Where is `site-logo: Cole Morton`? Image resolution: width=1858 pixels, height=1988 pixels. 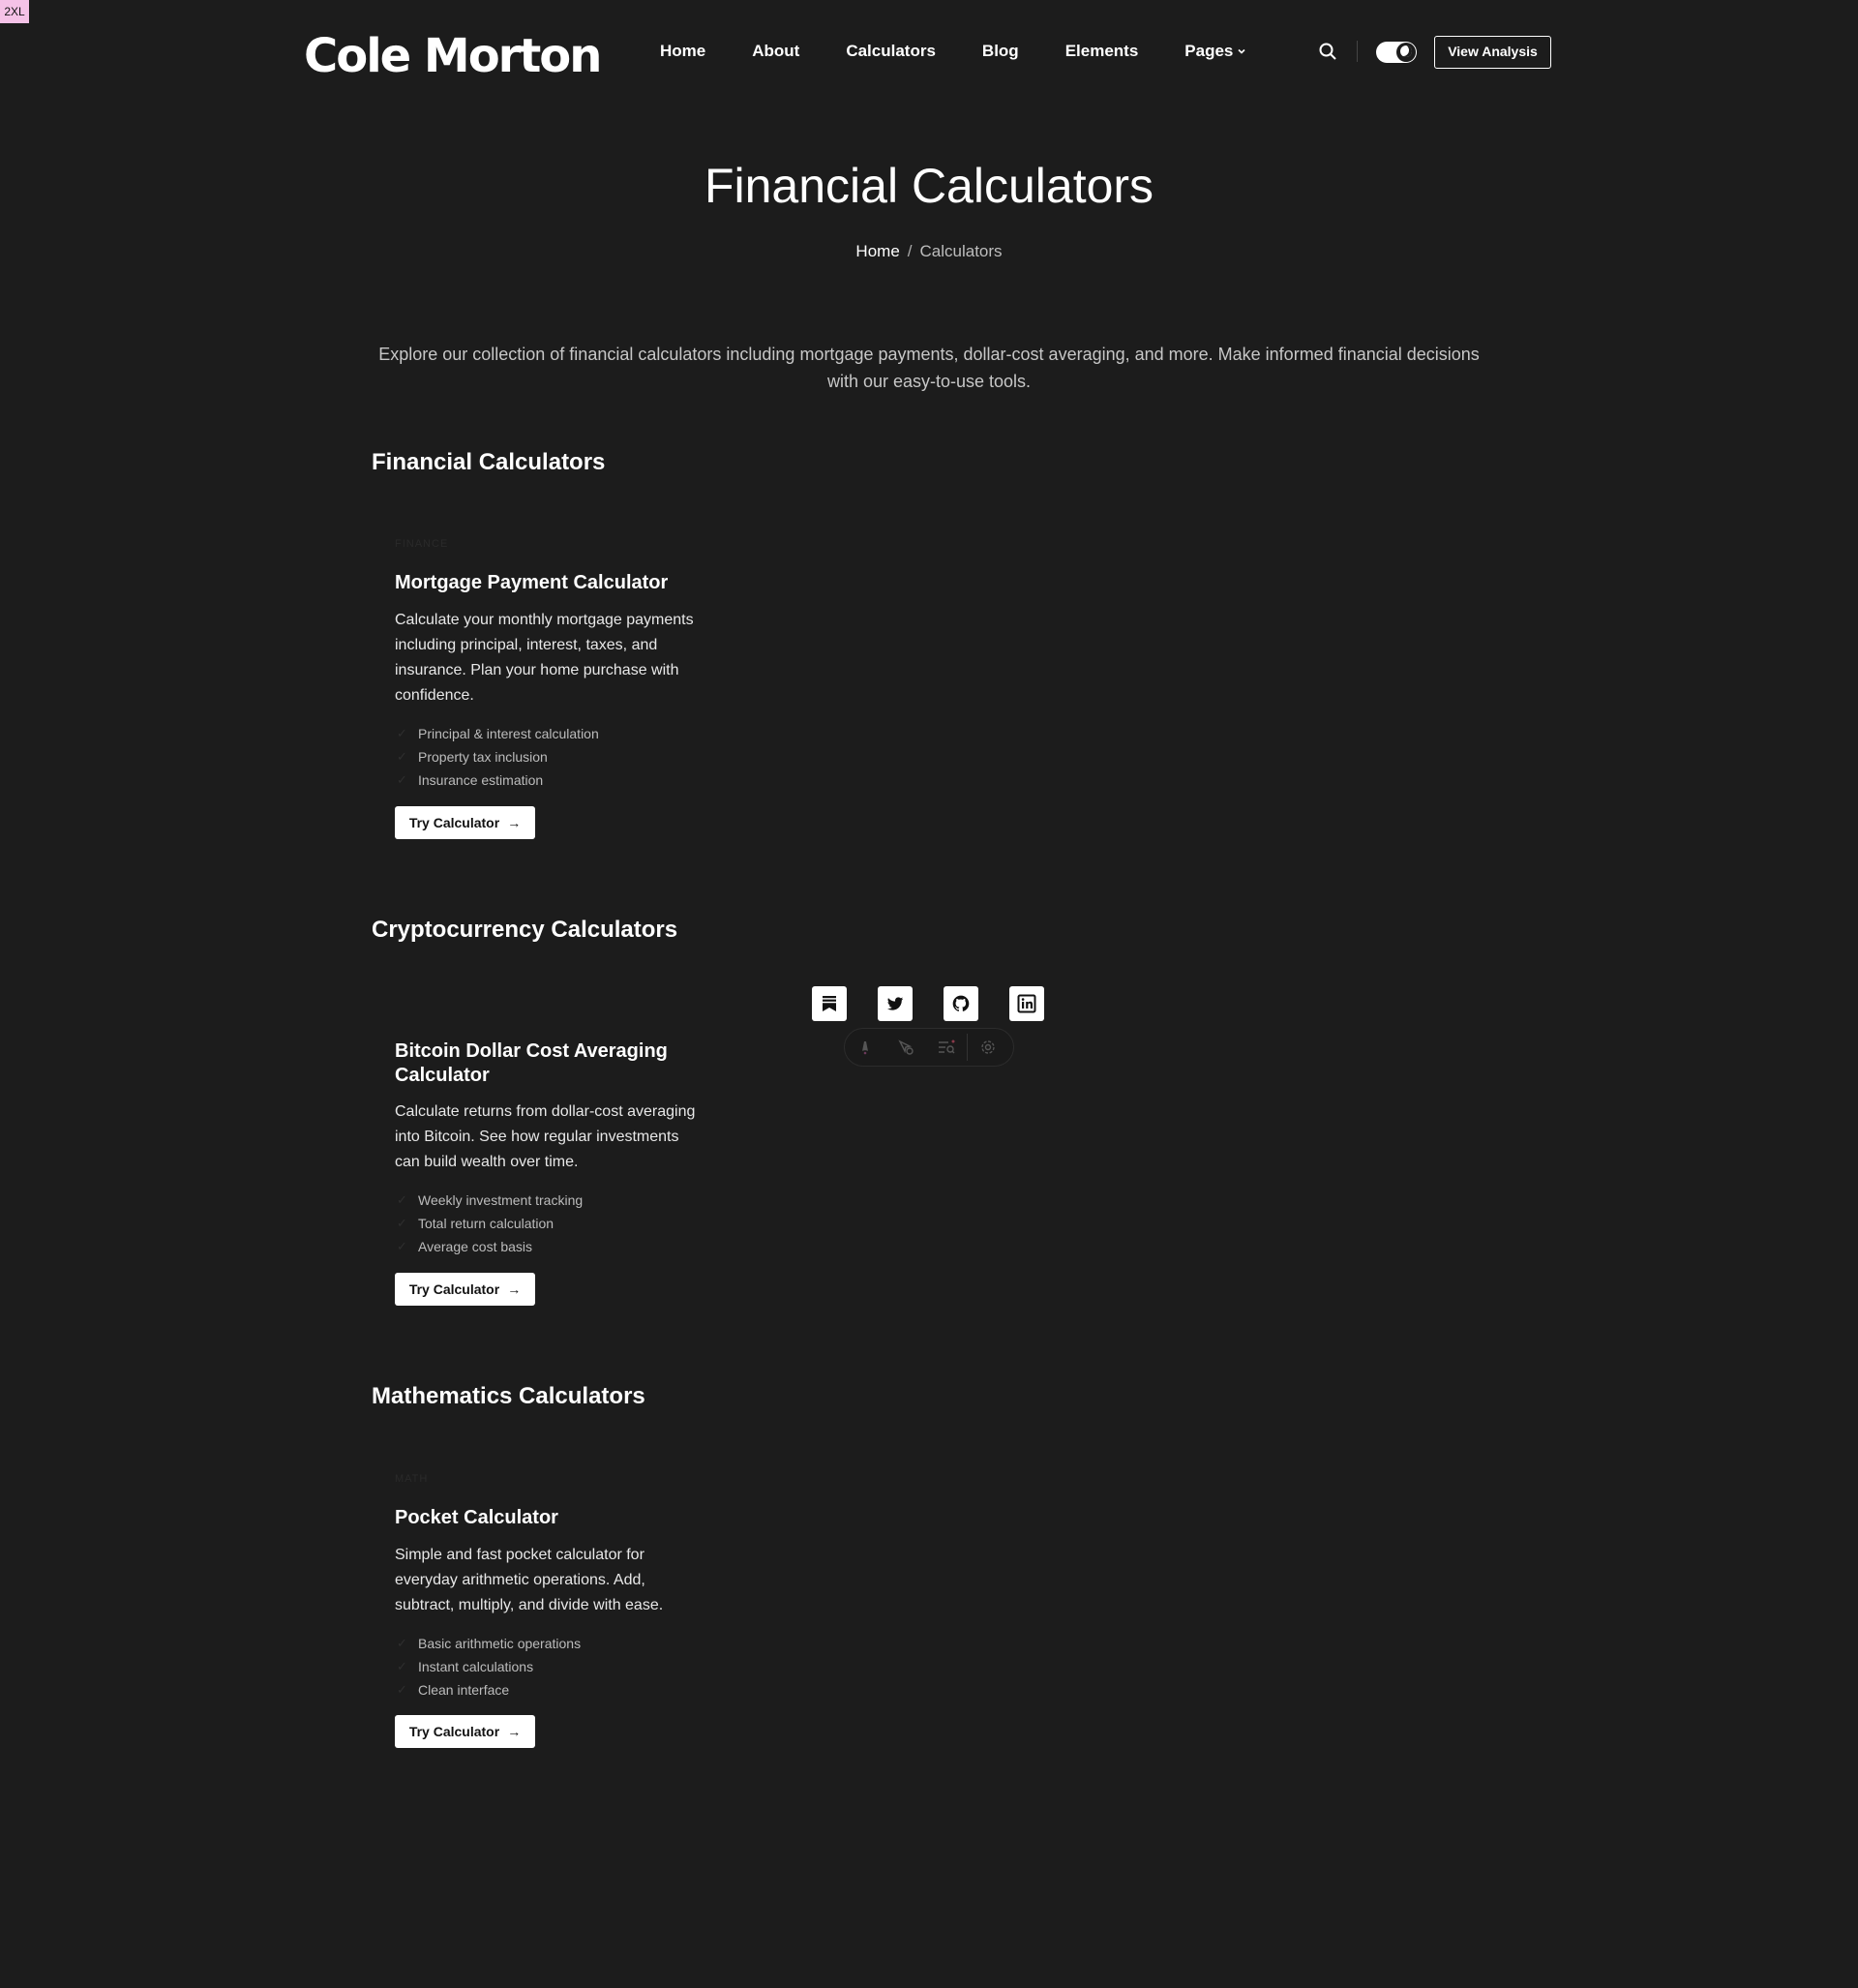
site-logo: Cole Morton is located at coordinates (453, 56).